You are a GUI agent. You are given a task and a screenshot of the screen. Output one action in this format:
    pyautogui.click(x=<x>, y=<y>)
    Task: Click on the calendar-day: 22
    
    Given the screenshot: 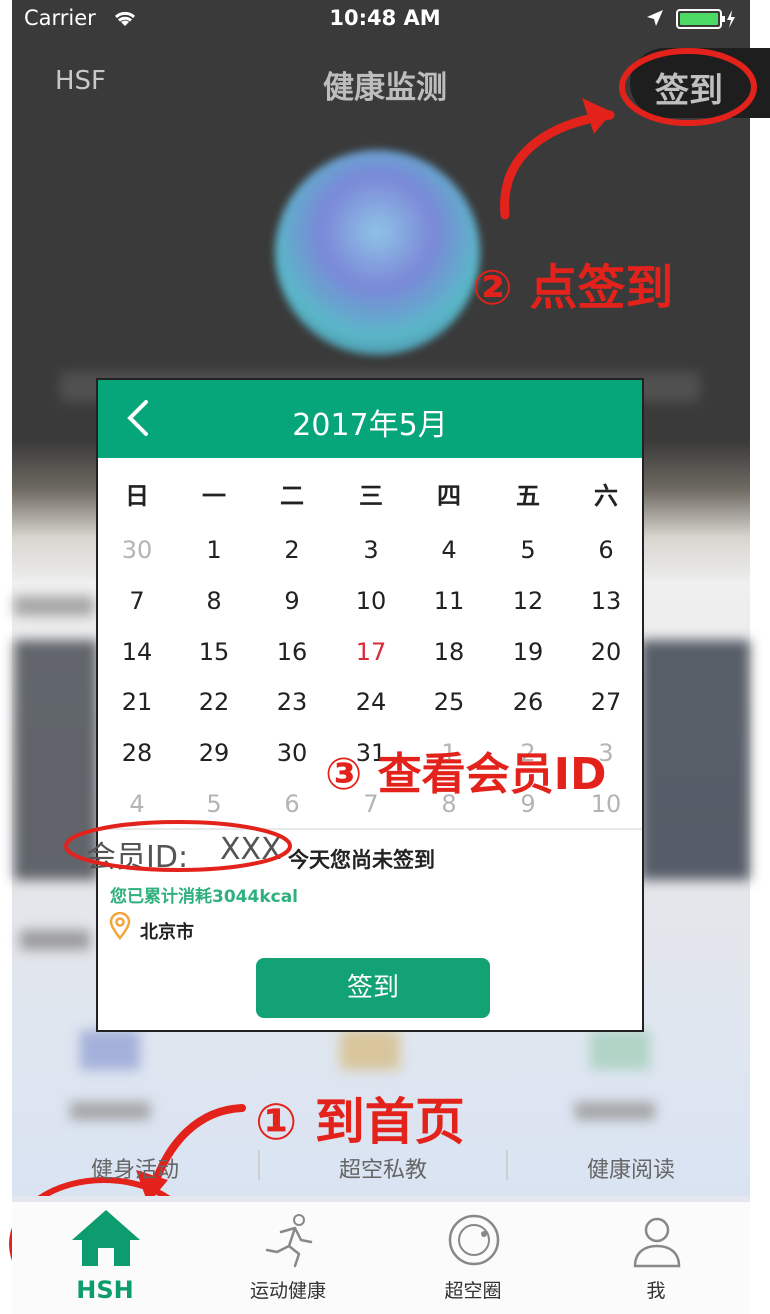 What is the action you would take?
    pyautogui.click(x=214, y=702)
    